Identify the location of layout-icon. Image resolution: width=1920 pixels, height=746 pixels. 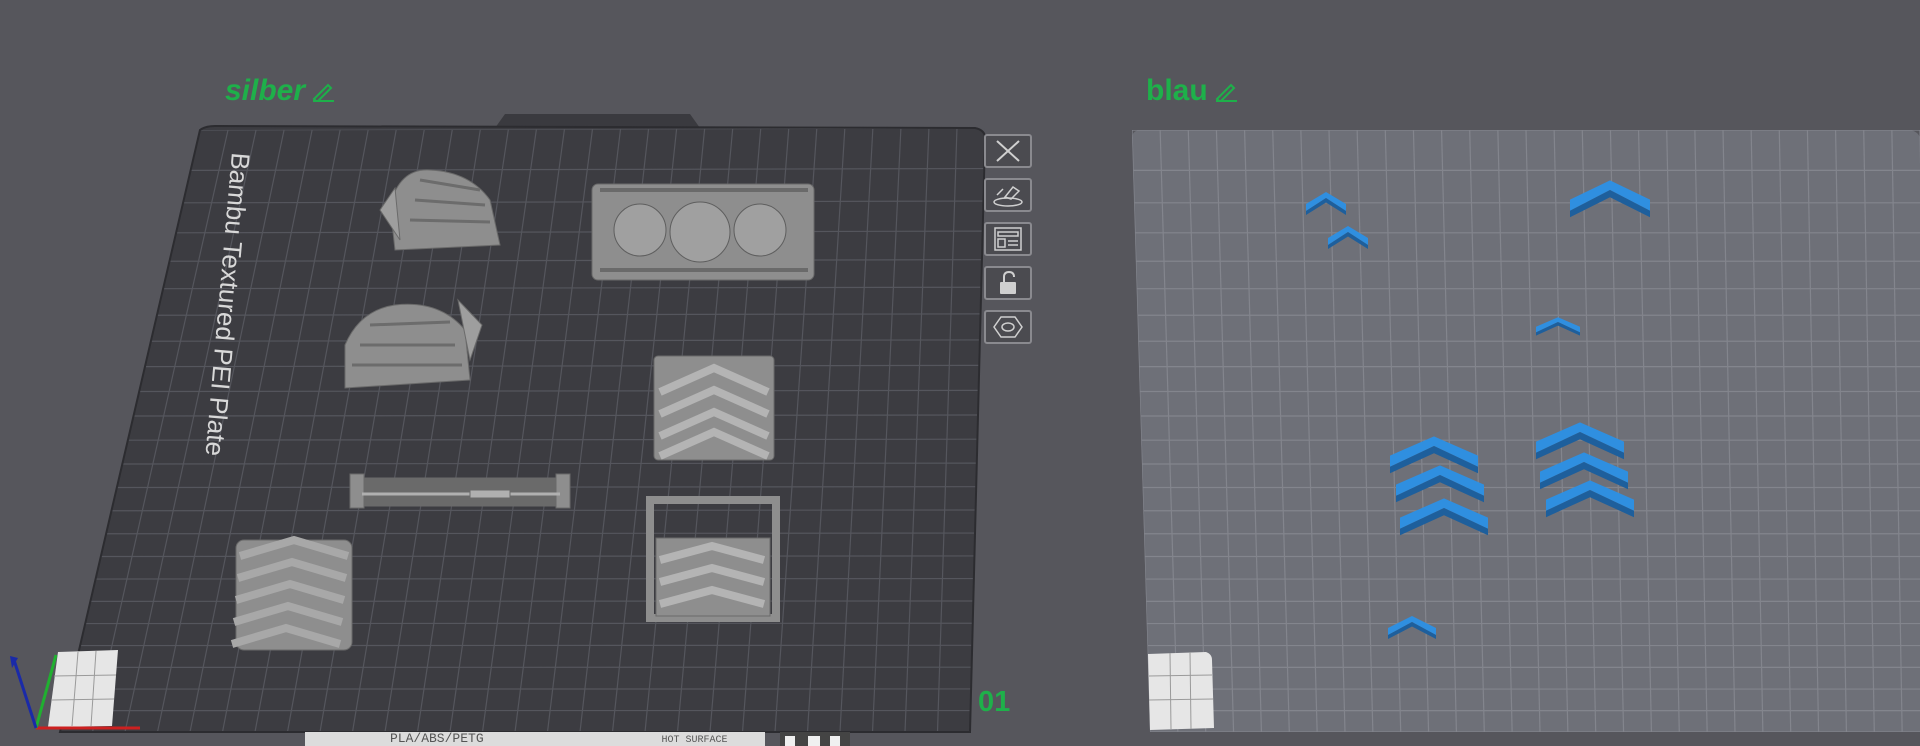
(1008, 239).